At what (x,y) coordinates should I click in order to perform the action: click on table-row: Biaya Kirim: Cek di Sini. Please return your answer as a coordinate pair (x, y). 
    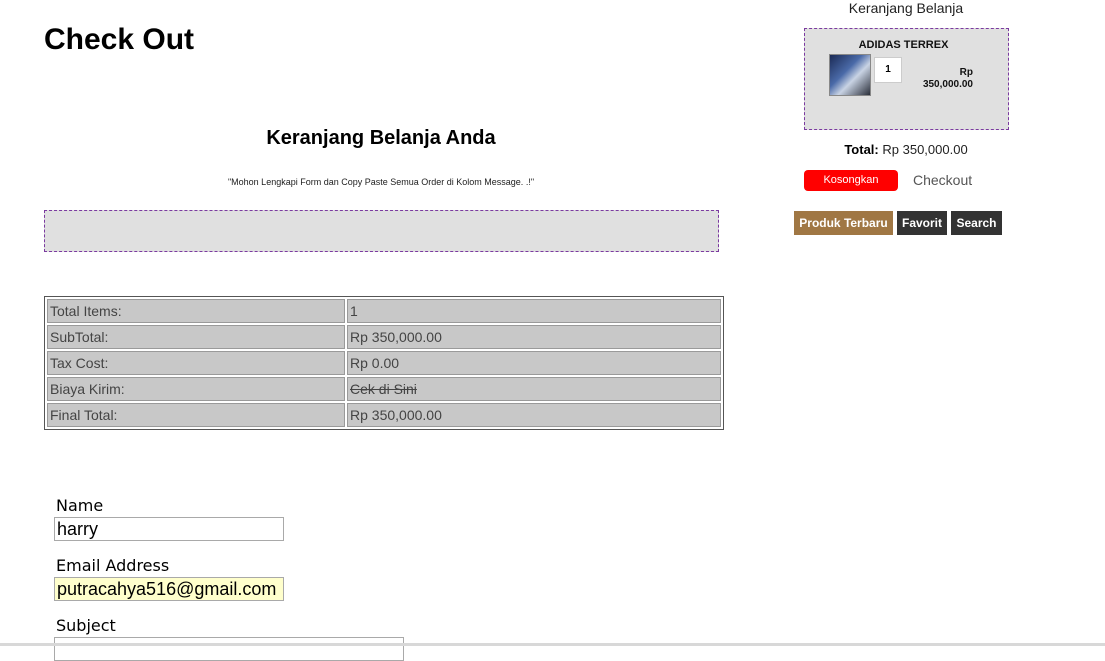
    Looking at the image, I should click on (384, 389).